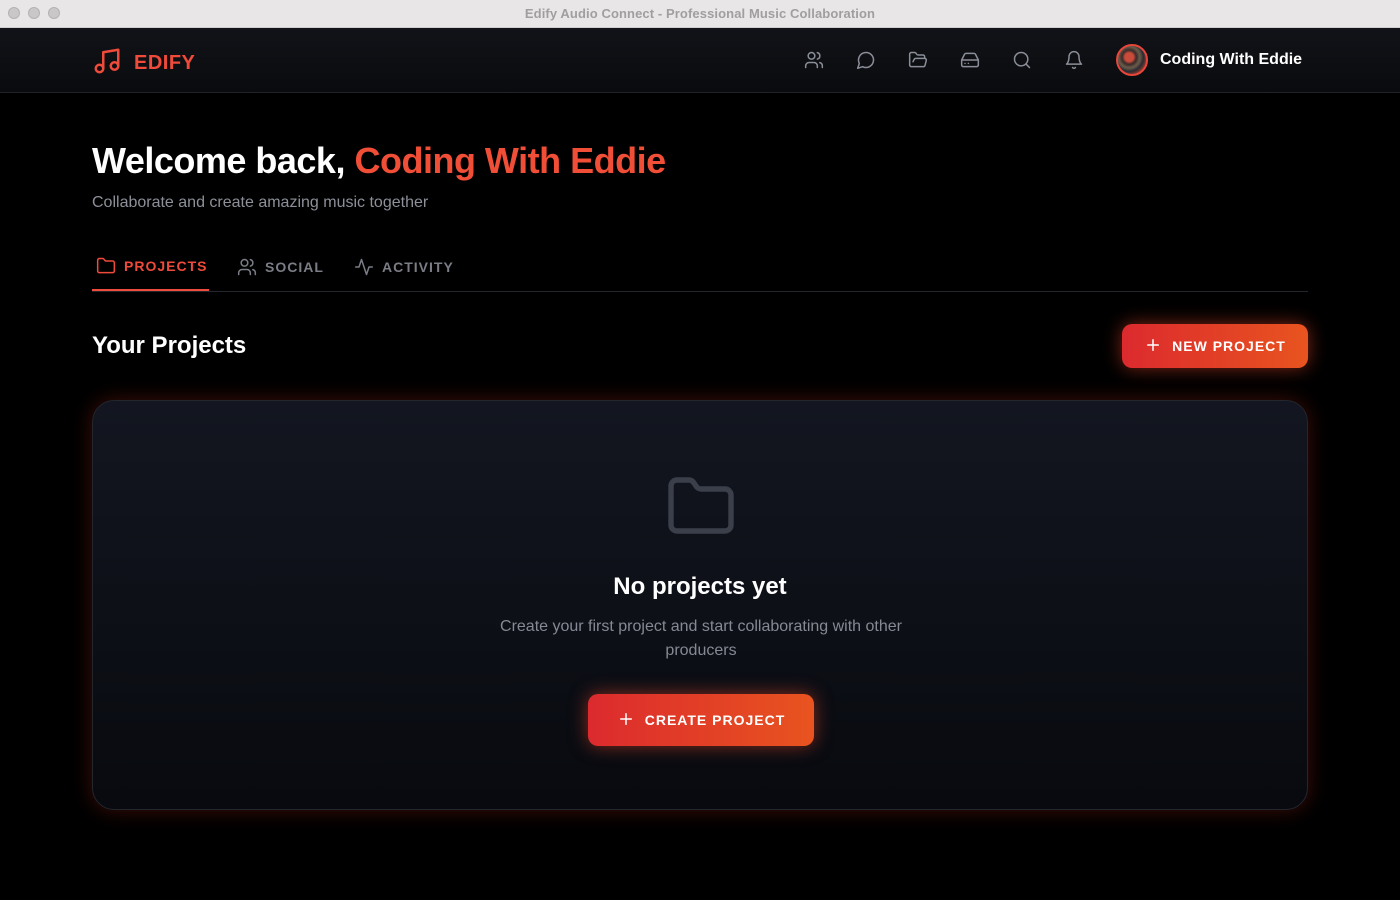 This screenshot has height=900, width=1400. Describe the element at coordinates (715, 720) in the screenshot. I see `create-project-label: CREATE PROJECT` at that location.